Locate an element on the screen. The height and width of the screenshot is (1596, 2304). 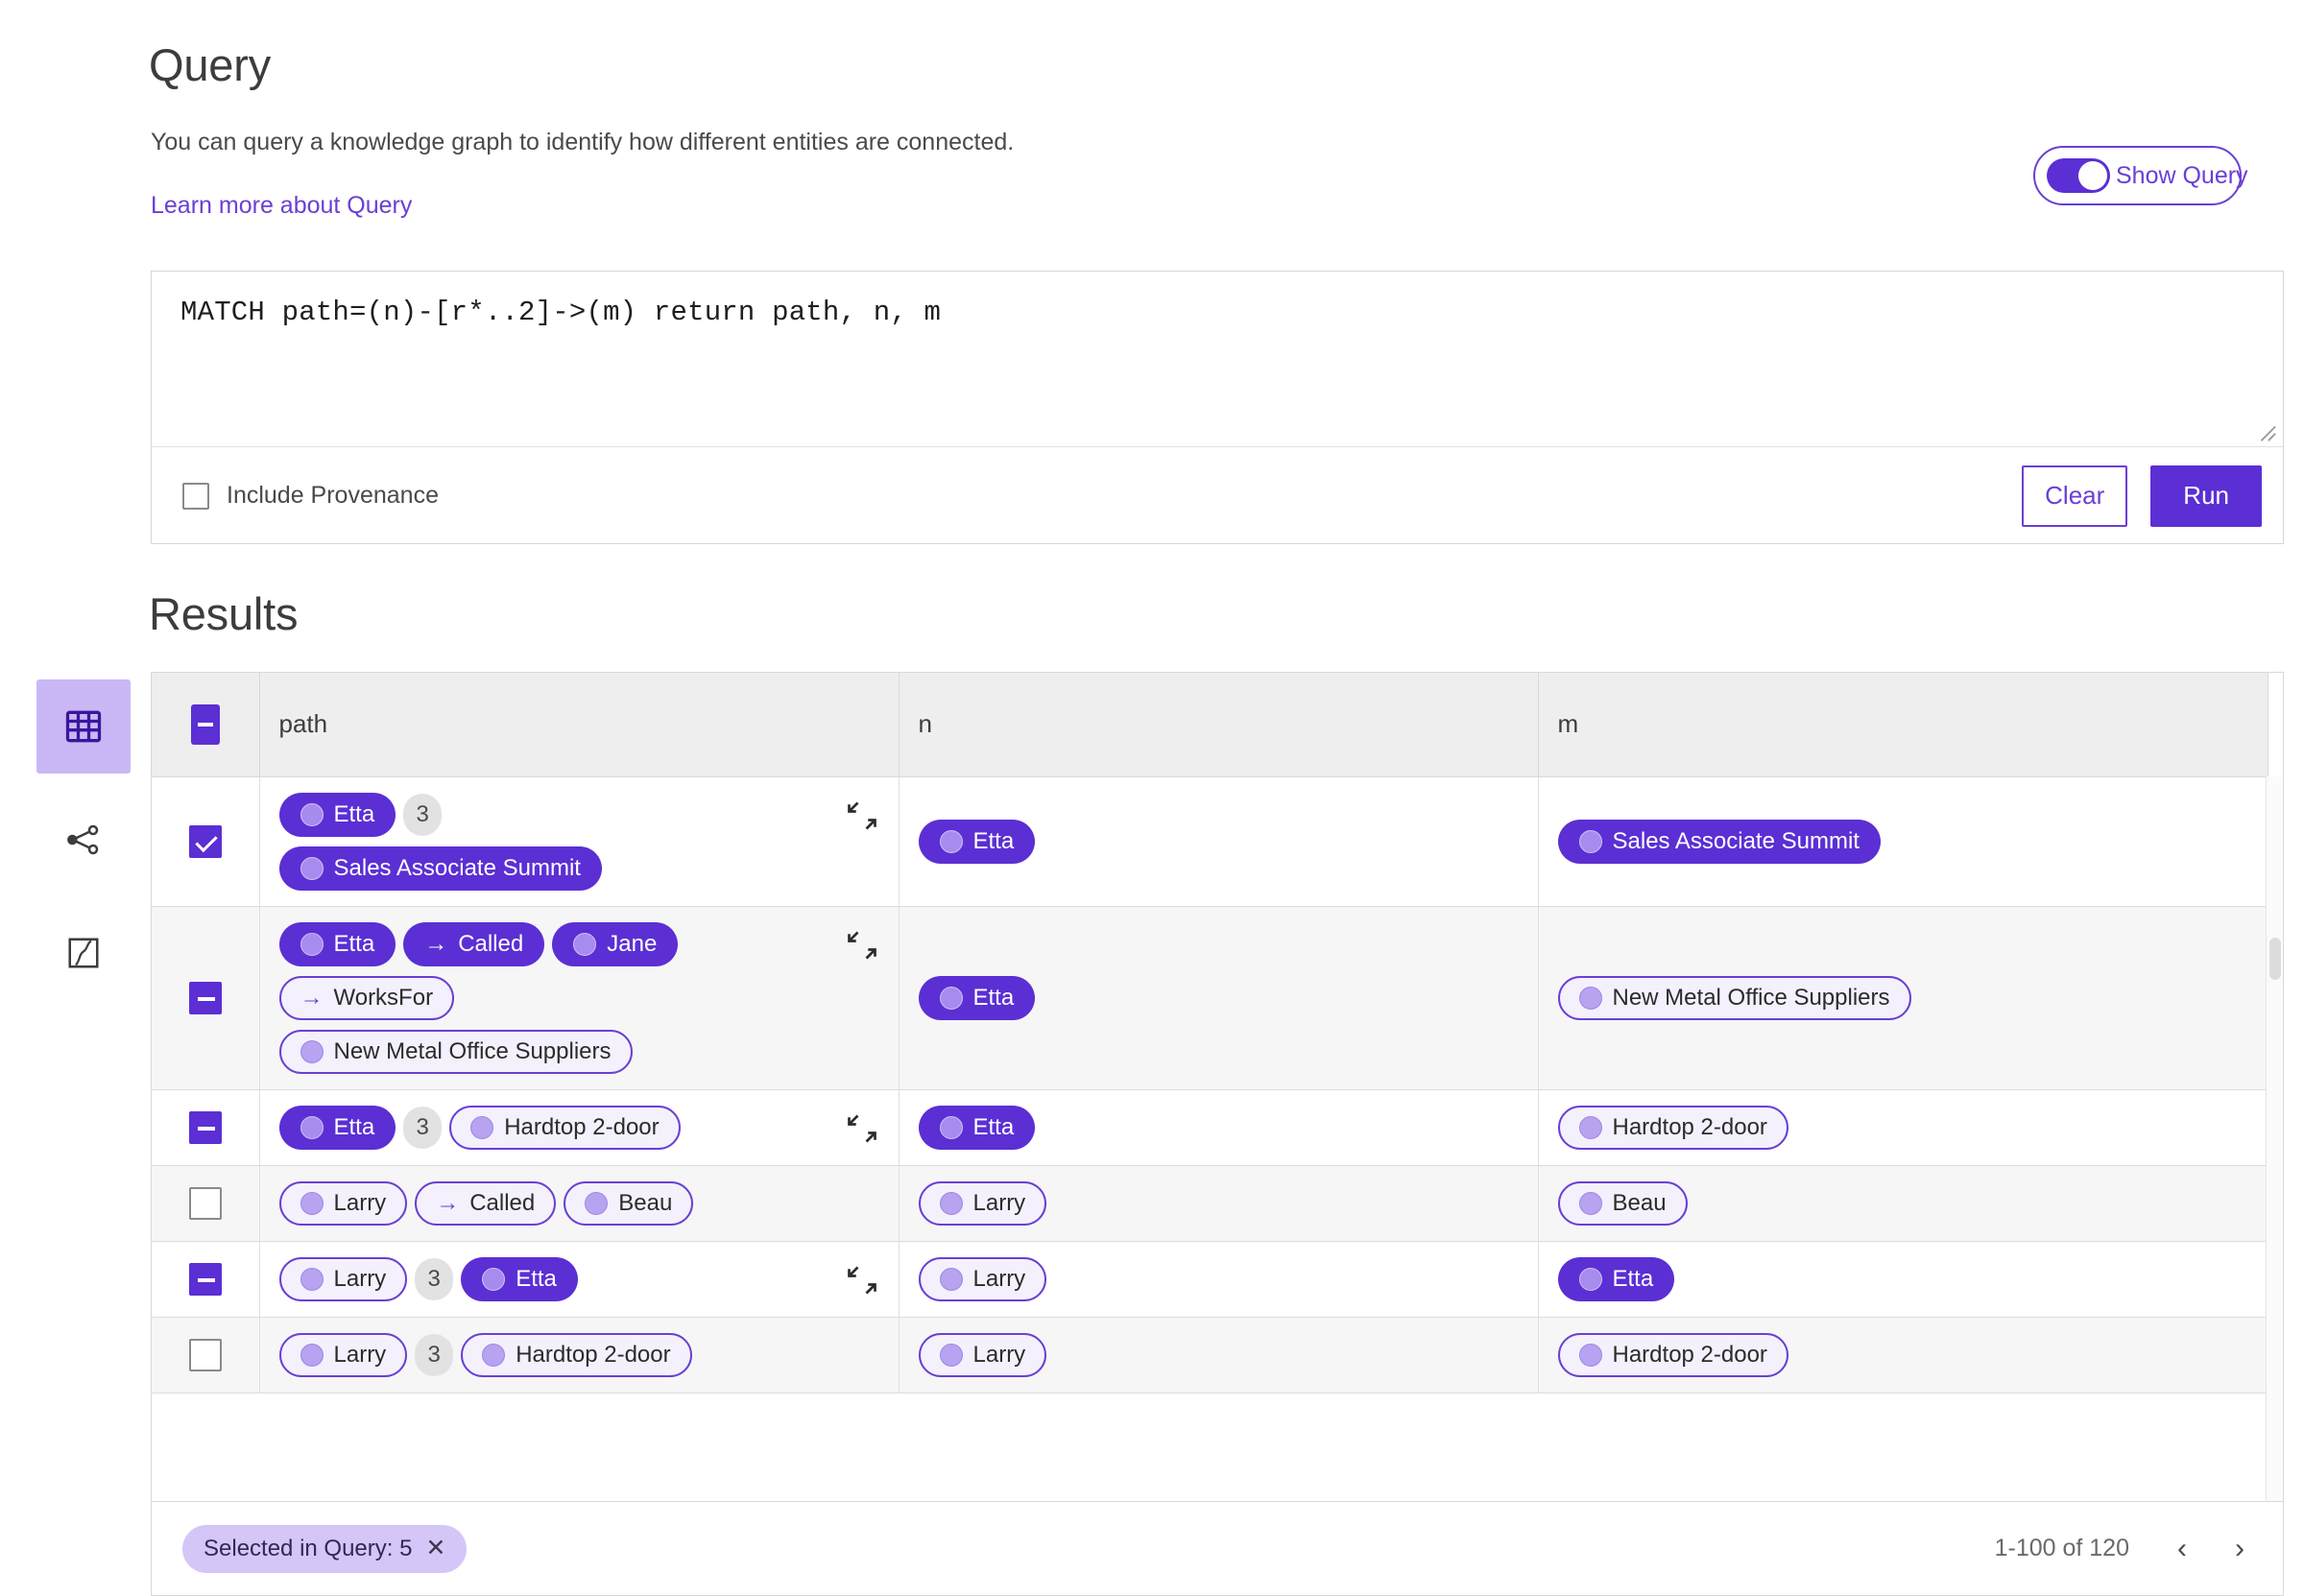
table-scrollbar-thumb is located at coordinates (2275, 959).